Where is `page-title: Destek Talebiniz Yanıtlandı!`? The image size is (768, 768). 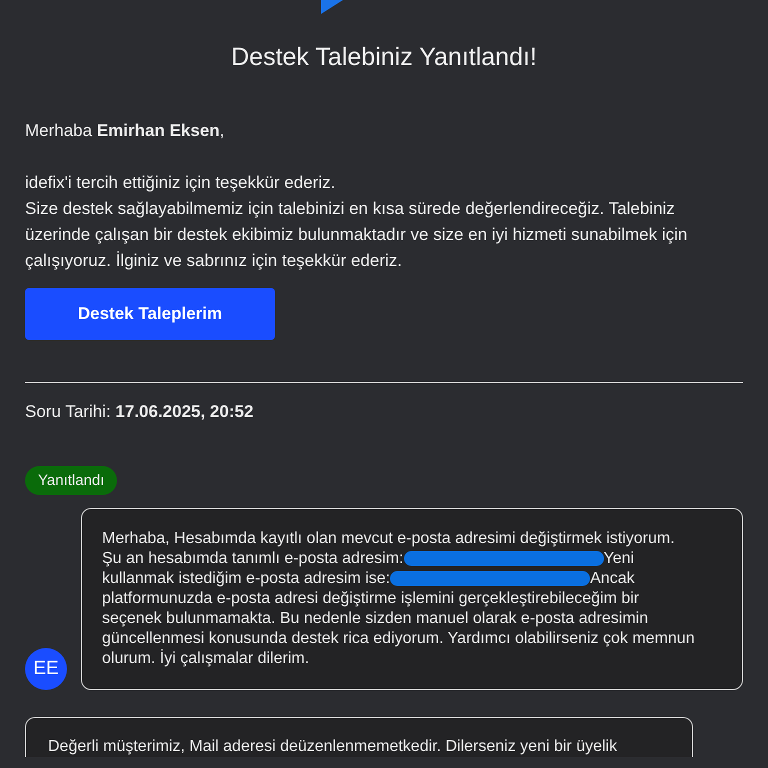
page-title: Destek Talebiniz Yanıtlandı! is located at coordinates (384, 57).